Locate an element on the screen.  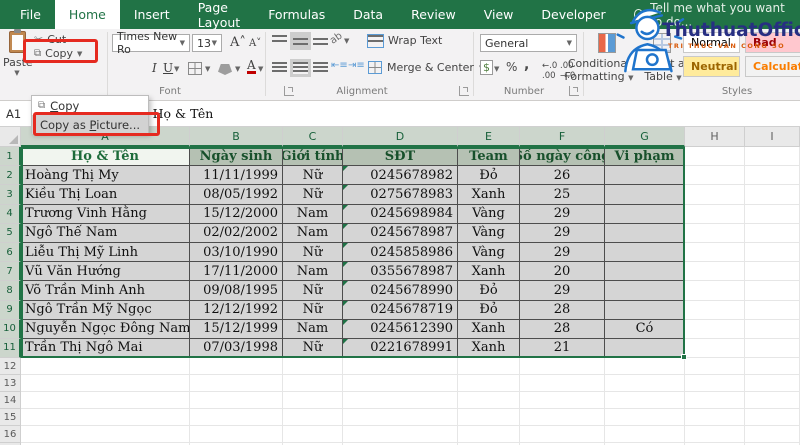
cell-C7: Nam is located at coordinates (313, 272).